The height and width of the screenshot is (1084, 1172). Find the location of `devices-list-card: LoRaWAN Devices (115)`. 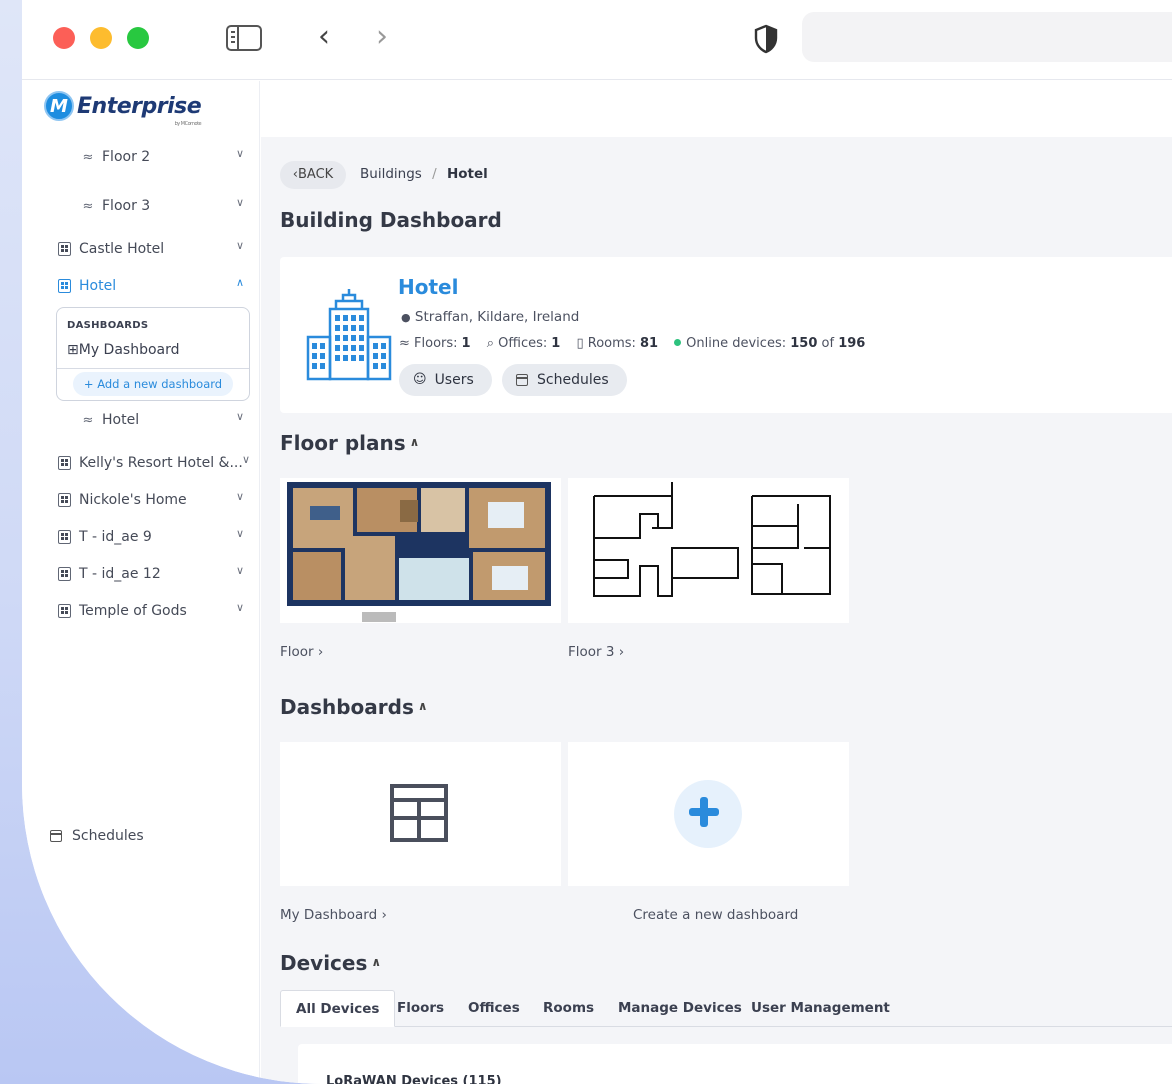

devices-list-card: LoRaWAN Devices (115) is located at coordinates (735, 1064).